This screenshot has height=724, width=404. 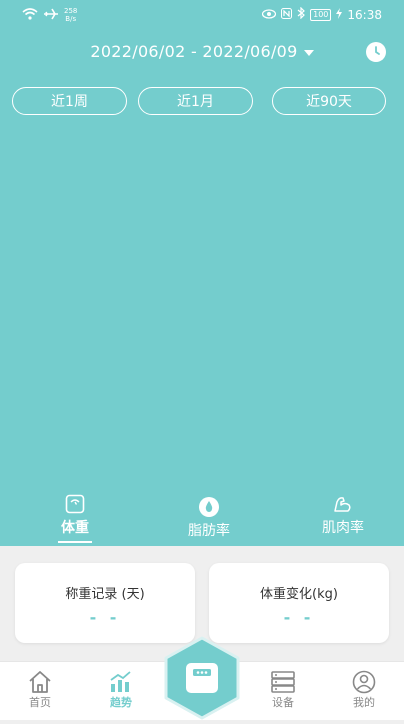 What do you see at coordinates (71, 10) in the screenshot?
I see `network-speed-value: 258` at bounding box center [71, 10].